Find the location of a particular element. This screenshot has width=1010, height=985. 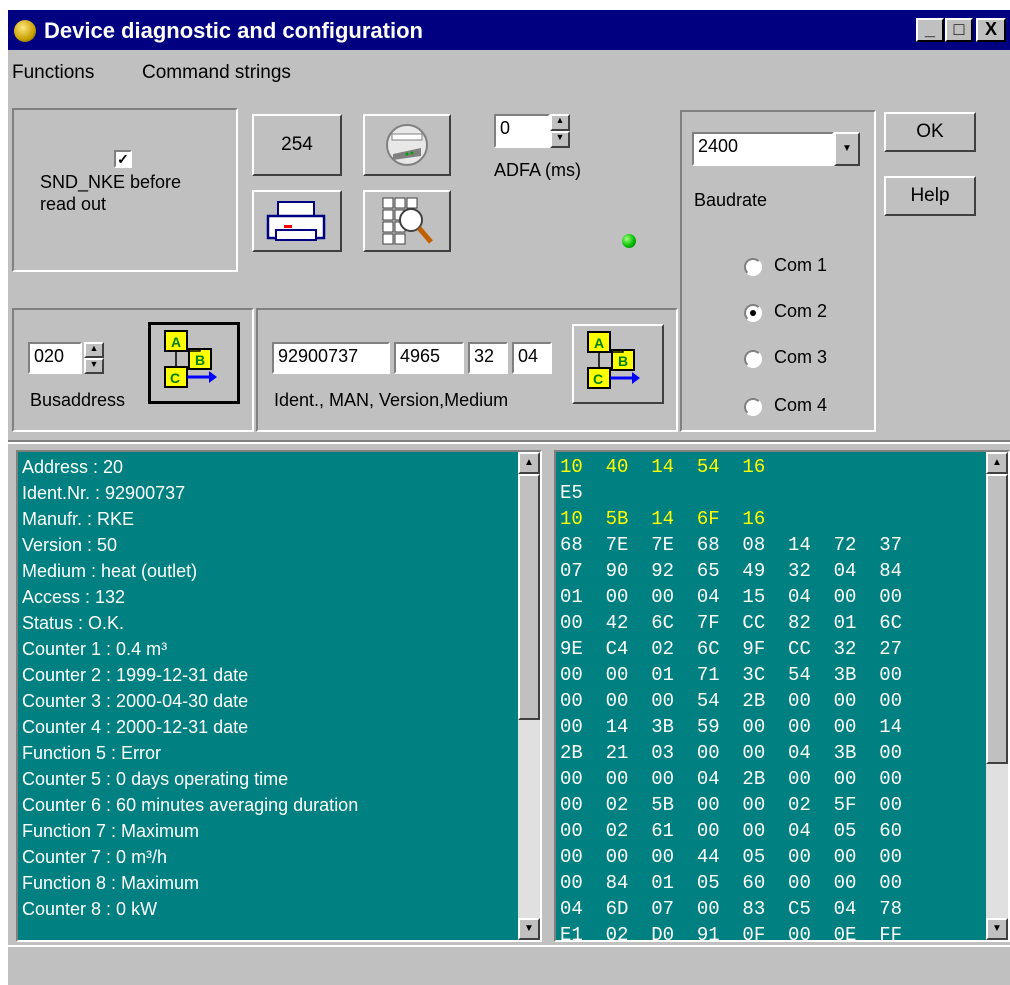

readout-line: Counter 8 : 0 kW is located at coordinates (90, 909).